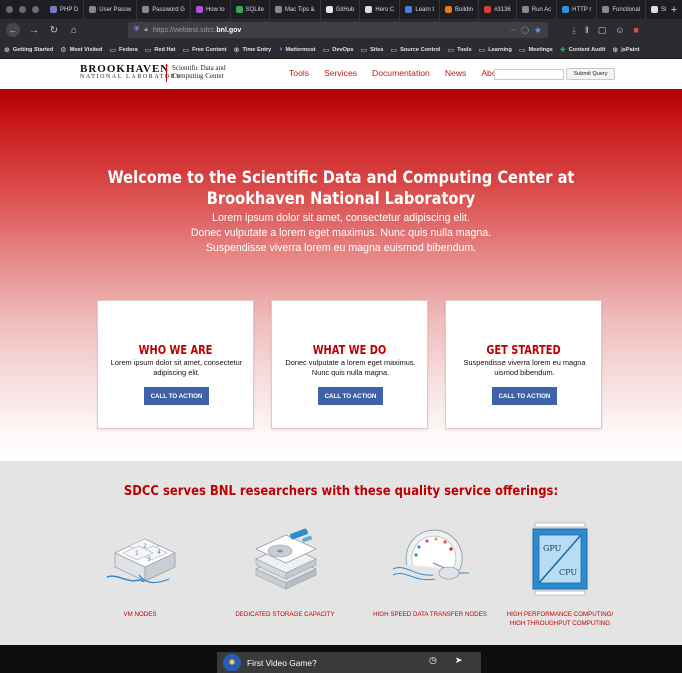  What do you see at coordinates (619, 30) in the screenshot?
I see `account-icon: ☺` at bounding box center [619, 30].